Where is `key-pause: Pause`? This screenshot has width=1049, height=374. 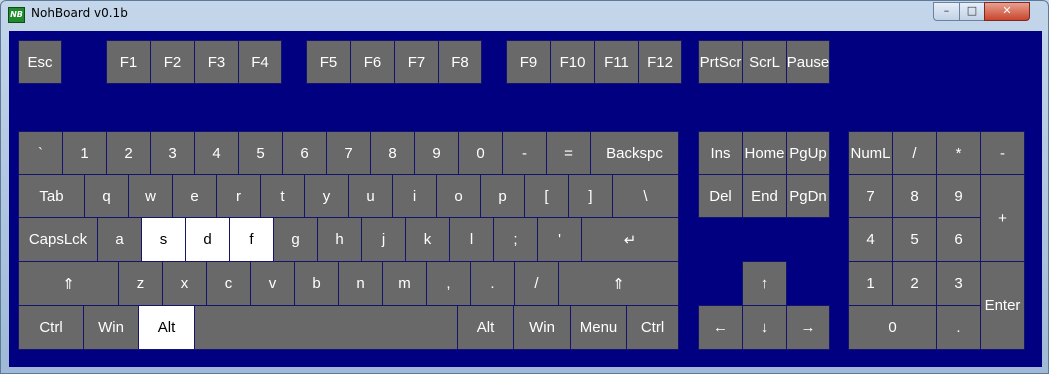
key-pause: Pause is located at coordinates (808, 62).